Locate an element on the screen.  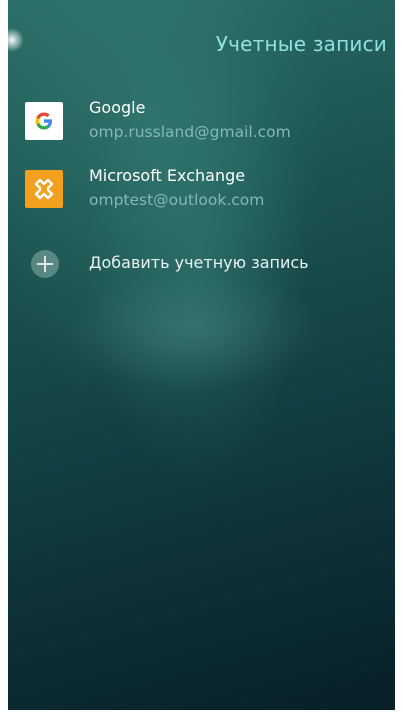
account-item-exchange: Microsoft Exchange omptest@outlook.com is located at coordinates (201, 193).